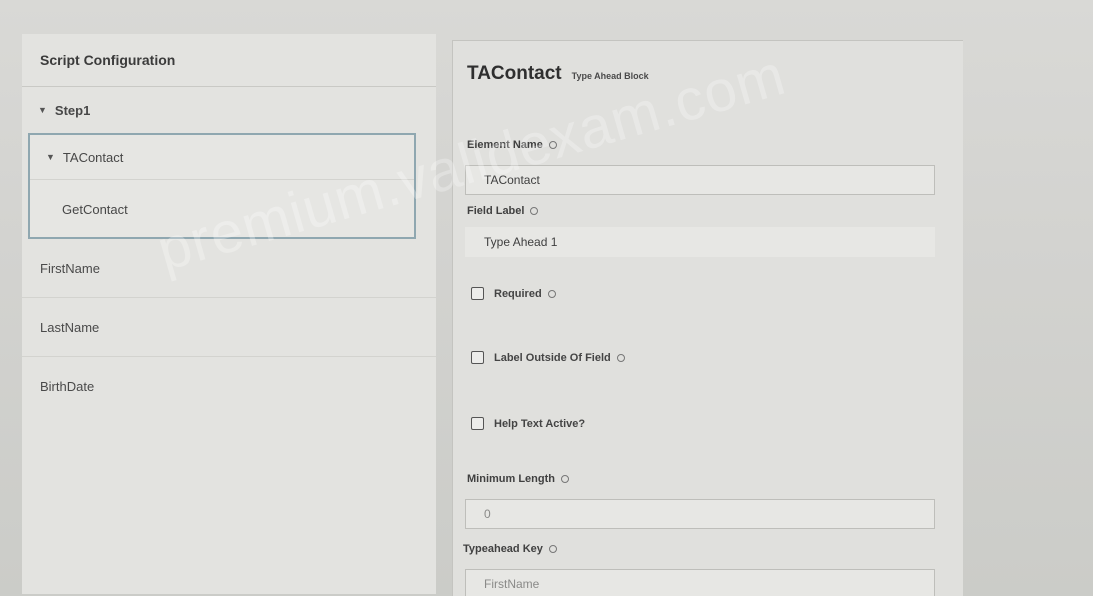 Image resolution: width=1093 pixels, height=596 pixels. What do you see at coordinates (552, 357) in the screenshot?
I see `label-outside-label: Label Outside Of Field` at bounding box center [552, 357].